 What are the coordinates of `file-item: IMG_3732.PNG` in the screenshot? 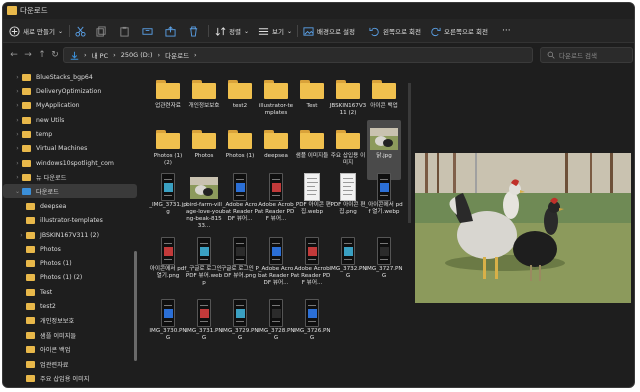 It's located at (348, 263).